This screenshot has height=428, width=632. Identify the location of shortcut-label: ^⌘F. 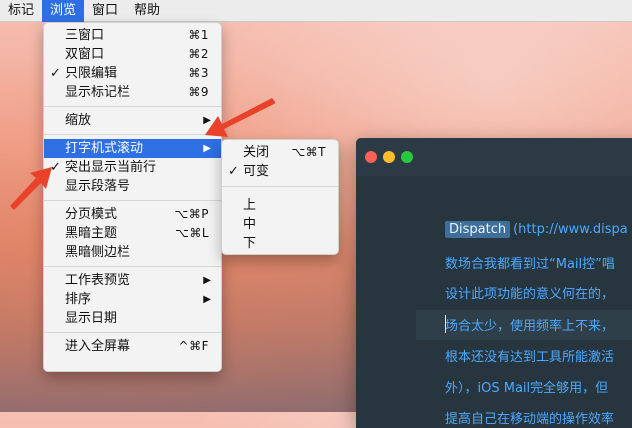
(193, 346).